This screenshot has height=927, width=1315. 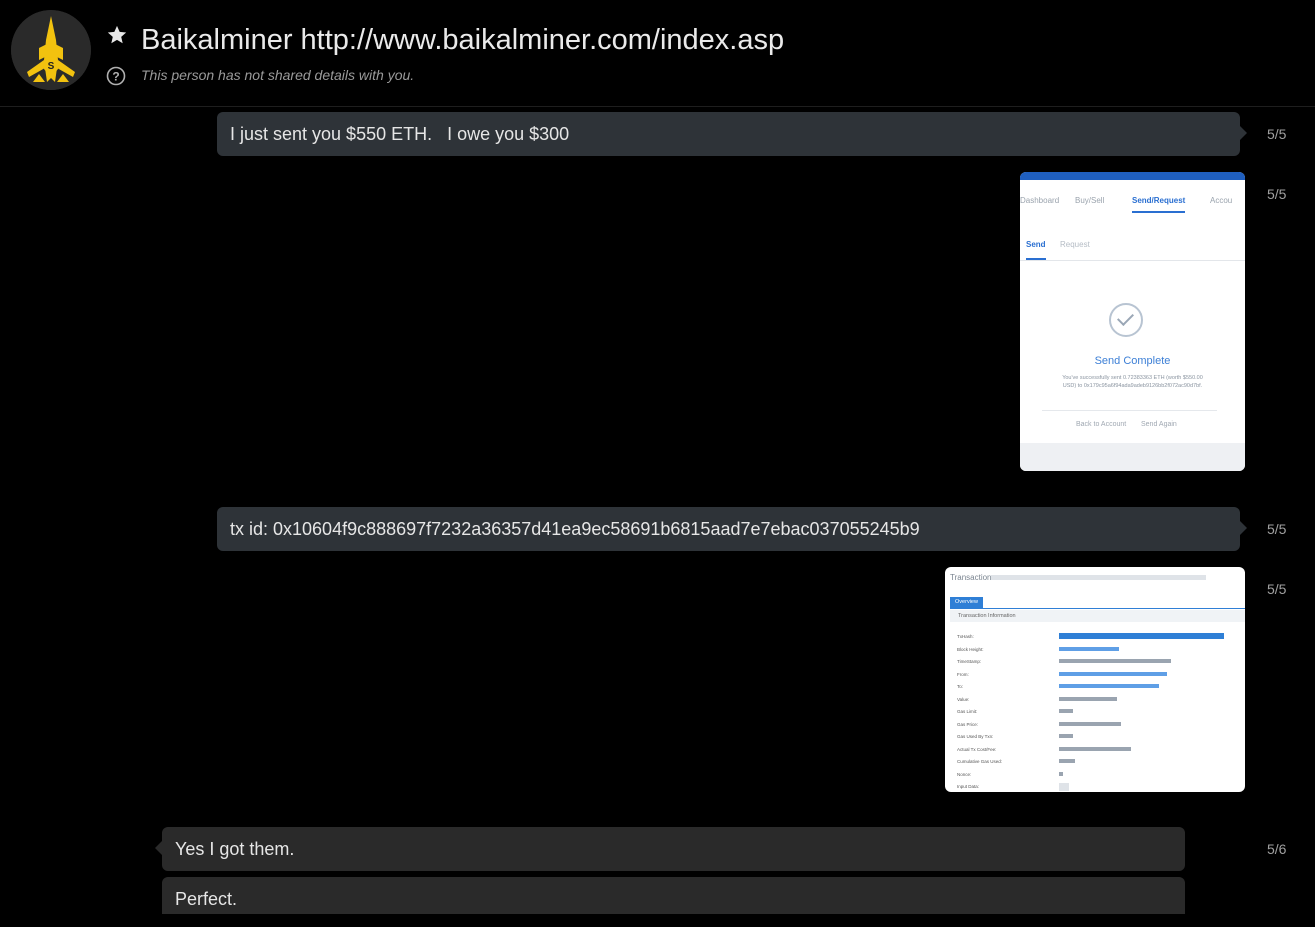 I want to click on message-timestamp: 5/6, so click(x=1277, y=849).